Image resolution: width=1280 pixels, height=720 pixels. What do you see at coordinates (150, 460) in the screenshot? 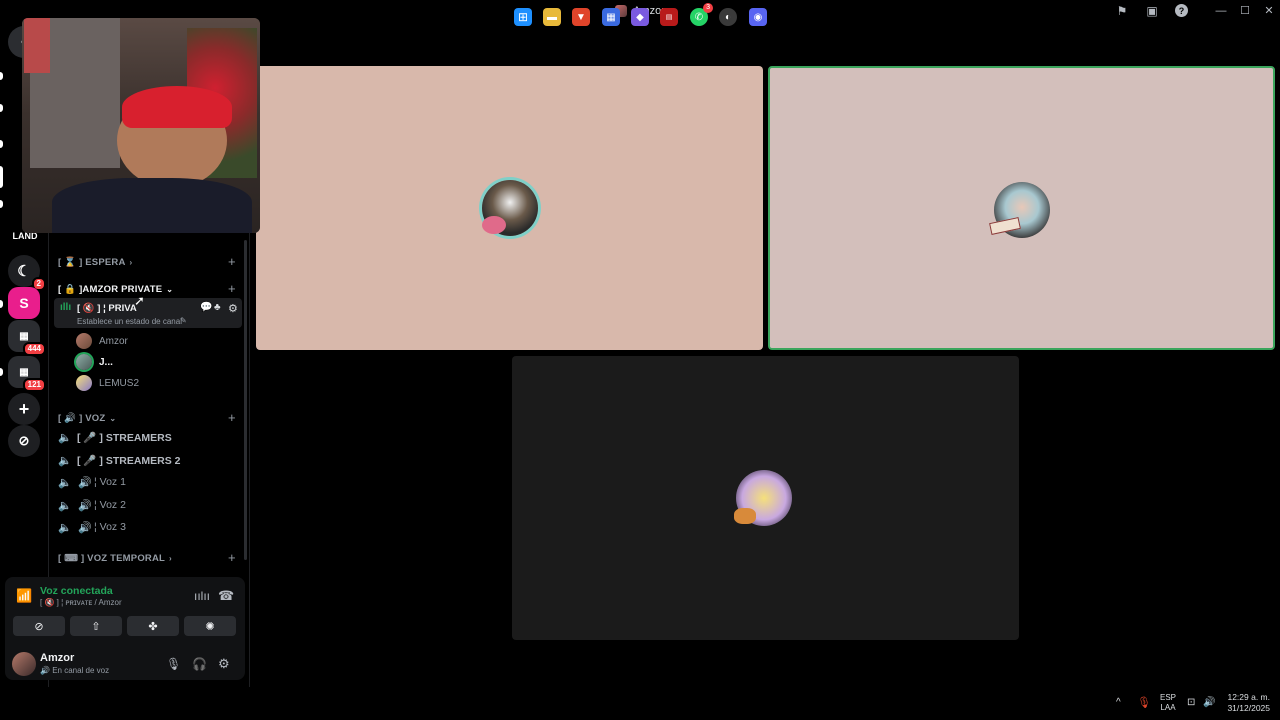
I see `channel-streamers-2: 🔈 [ 🎤 ] STREAMERS 2` at bounding box center [150, 460].